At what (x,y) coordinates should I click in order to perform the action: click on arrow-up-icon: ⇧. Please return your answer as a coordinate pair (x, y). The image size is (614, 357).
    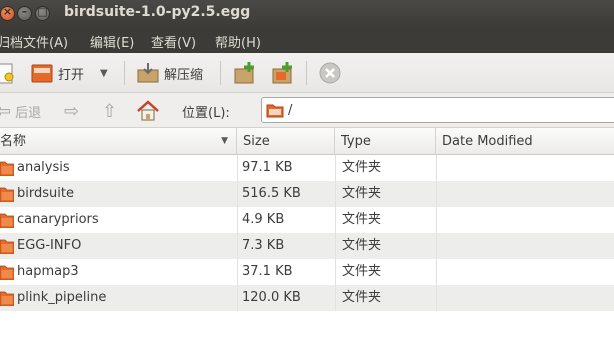
    Looking at the image, I should click on (110, 111).